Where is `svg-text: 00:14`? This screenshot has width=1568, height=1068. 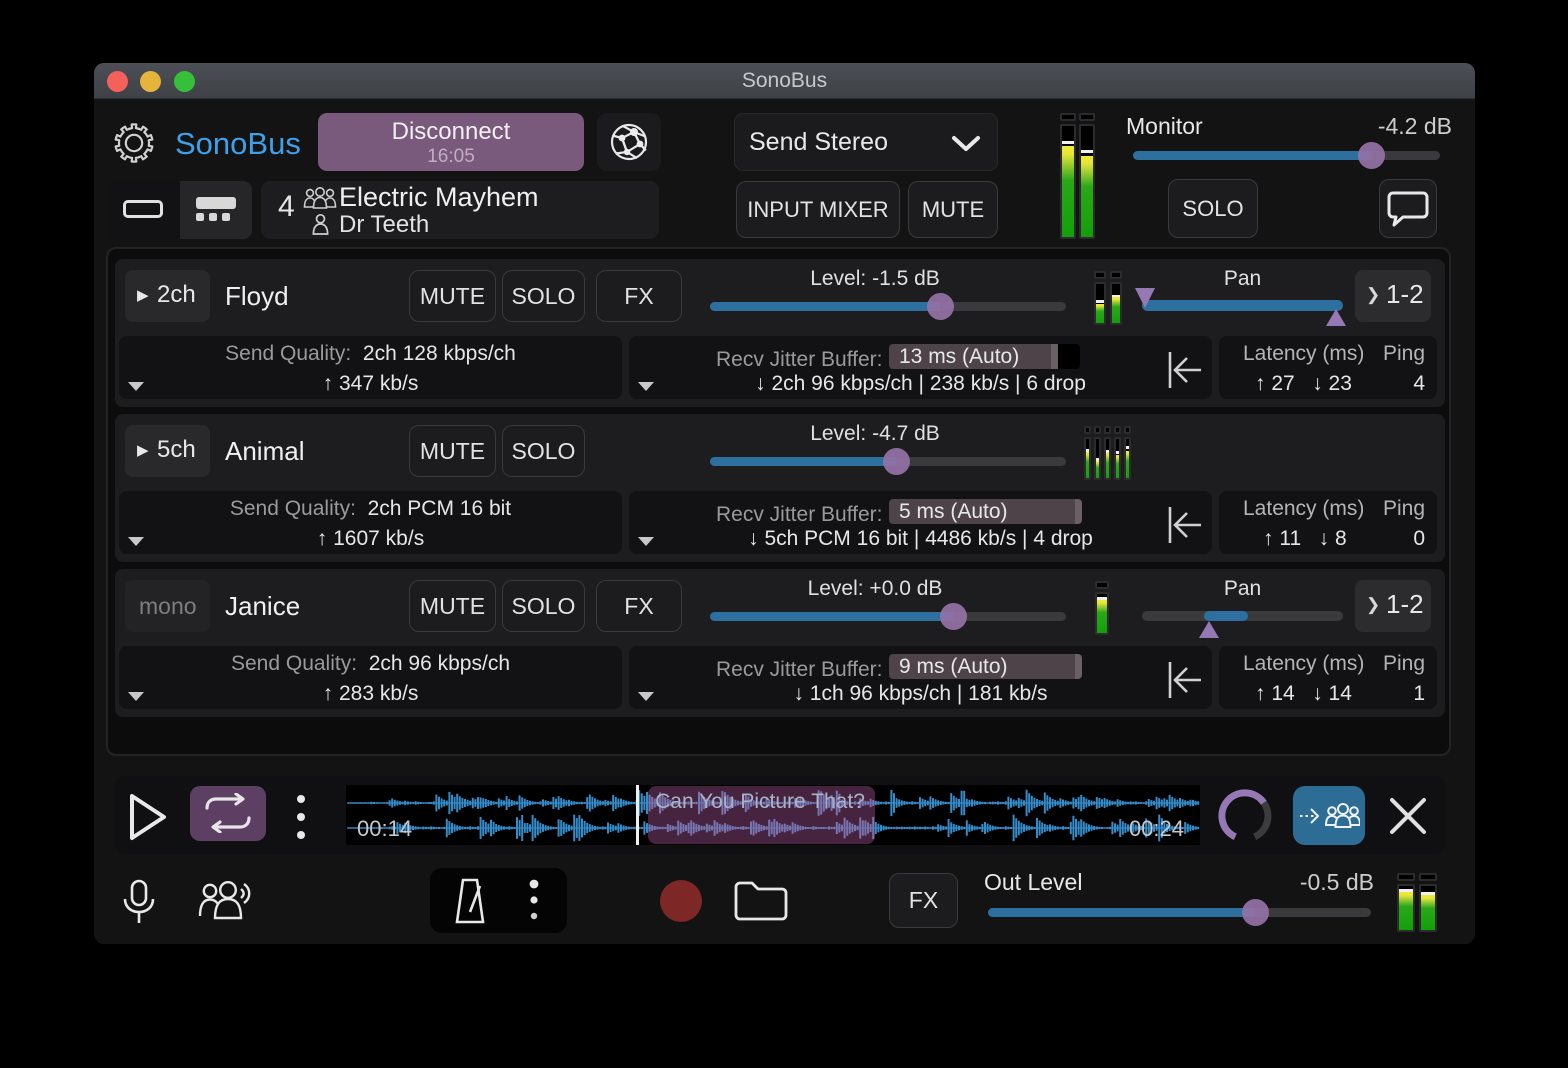 svg-text: 00:14 is located at coordinates (384, 828).